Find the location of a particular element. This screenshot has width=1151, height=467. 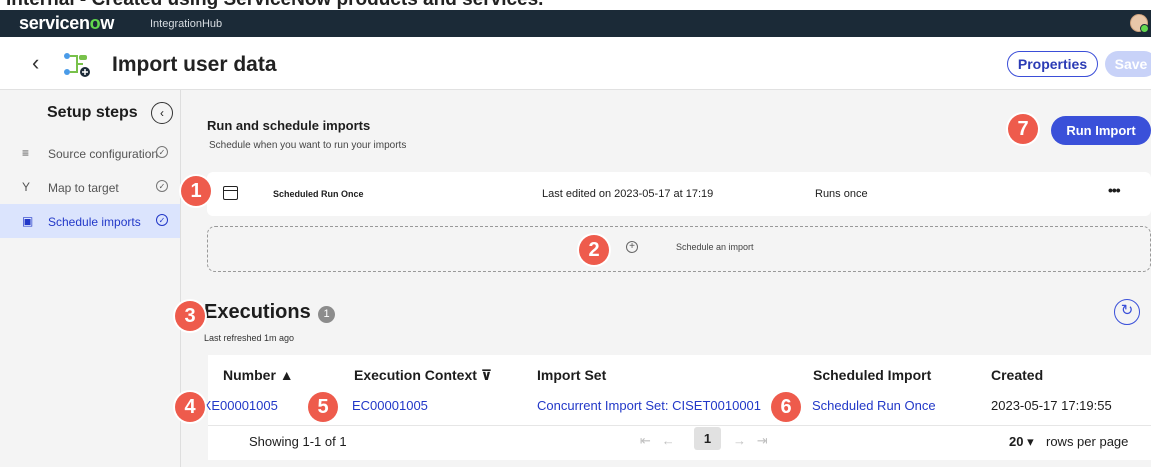

title-bar: ‹ Import user data Properties Save is located at coordinates (575, 63).